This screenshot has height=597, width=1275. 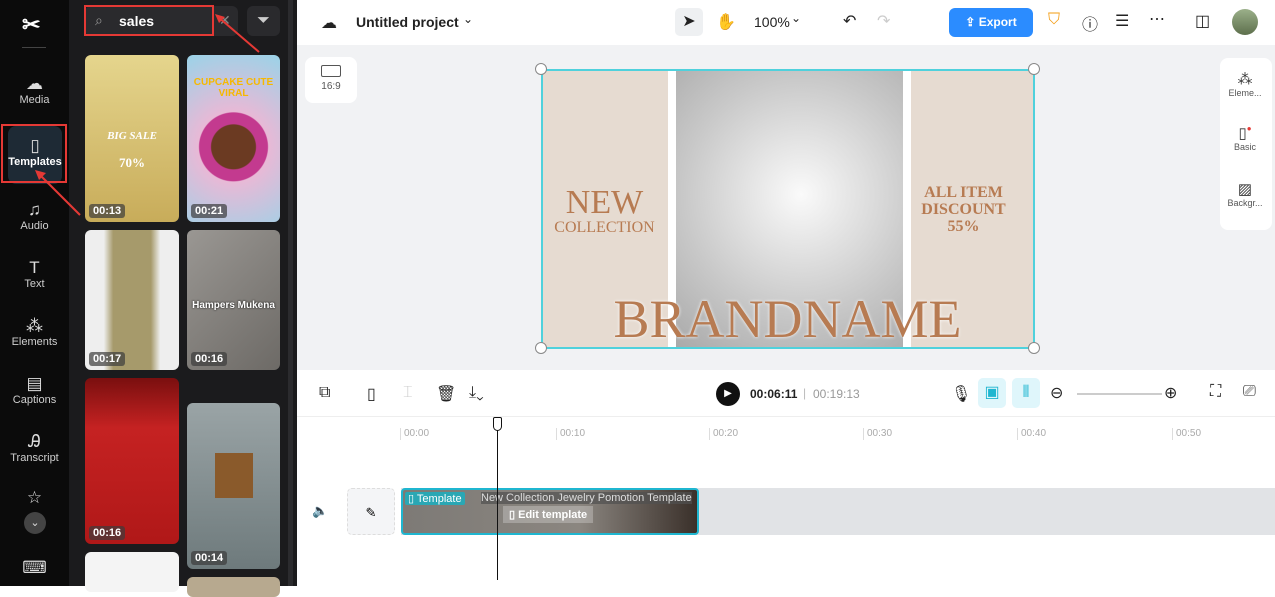 I want to click on pencil-icon: ✎, so click(x=371, y=512).